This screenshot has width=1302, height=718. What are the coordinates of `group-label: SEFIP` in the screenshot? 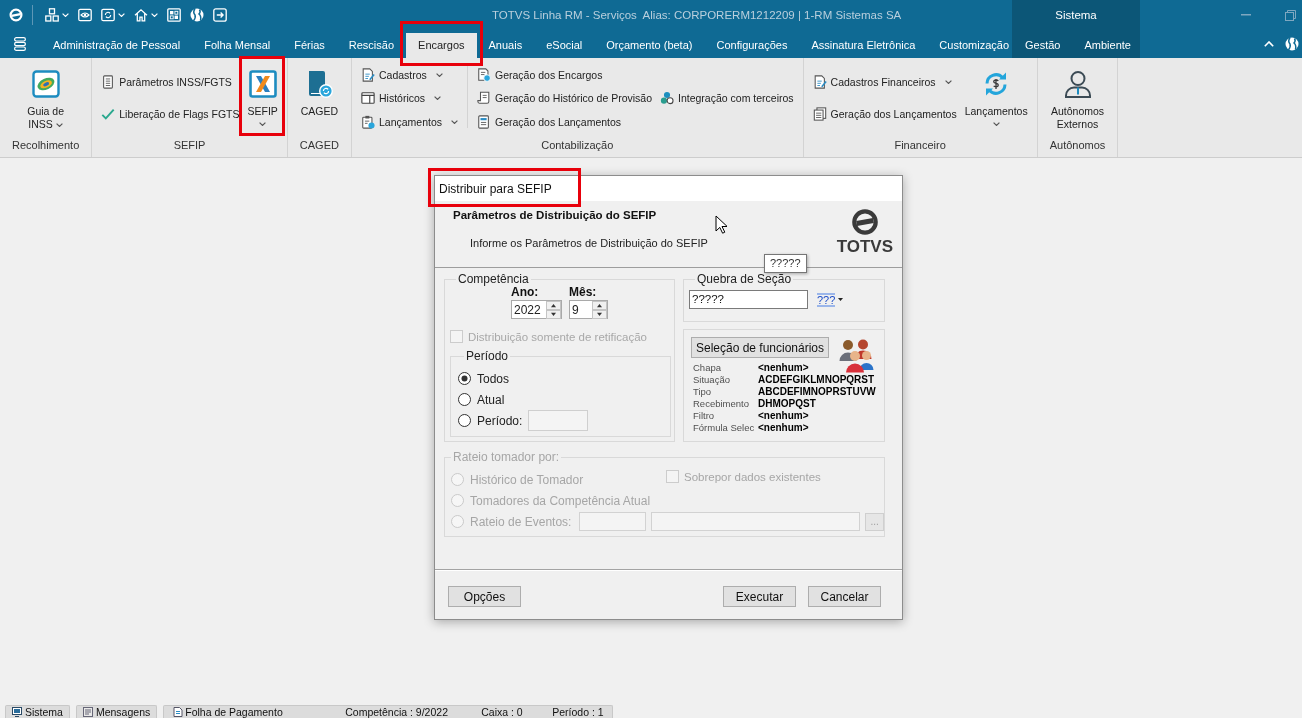 It's located at (189, 145).